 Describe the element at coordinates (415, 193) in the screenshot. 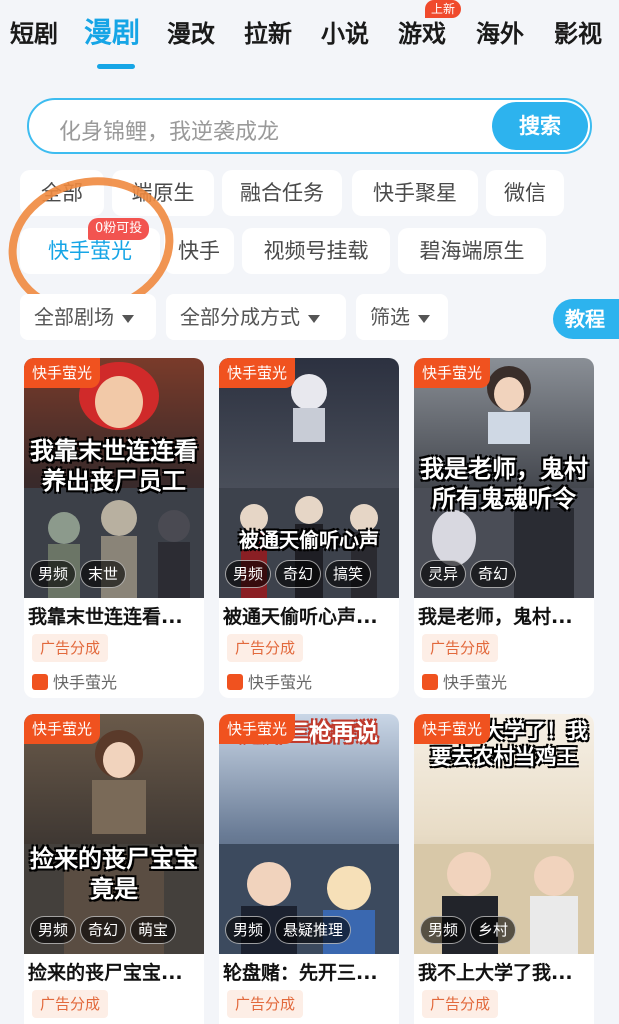

I see `chip-kuaishou-star: 快手聚星` at that location.